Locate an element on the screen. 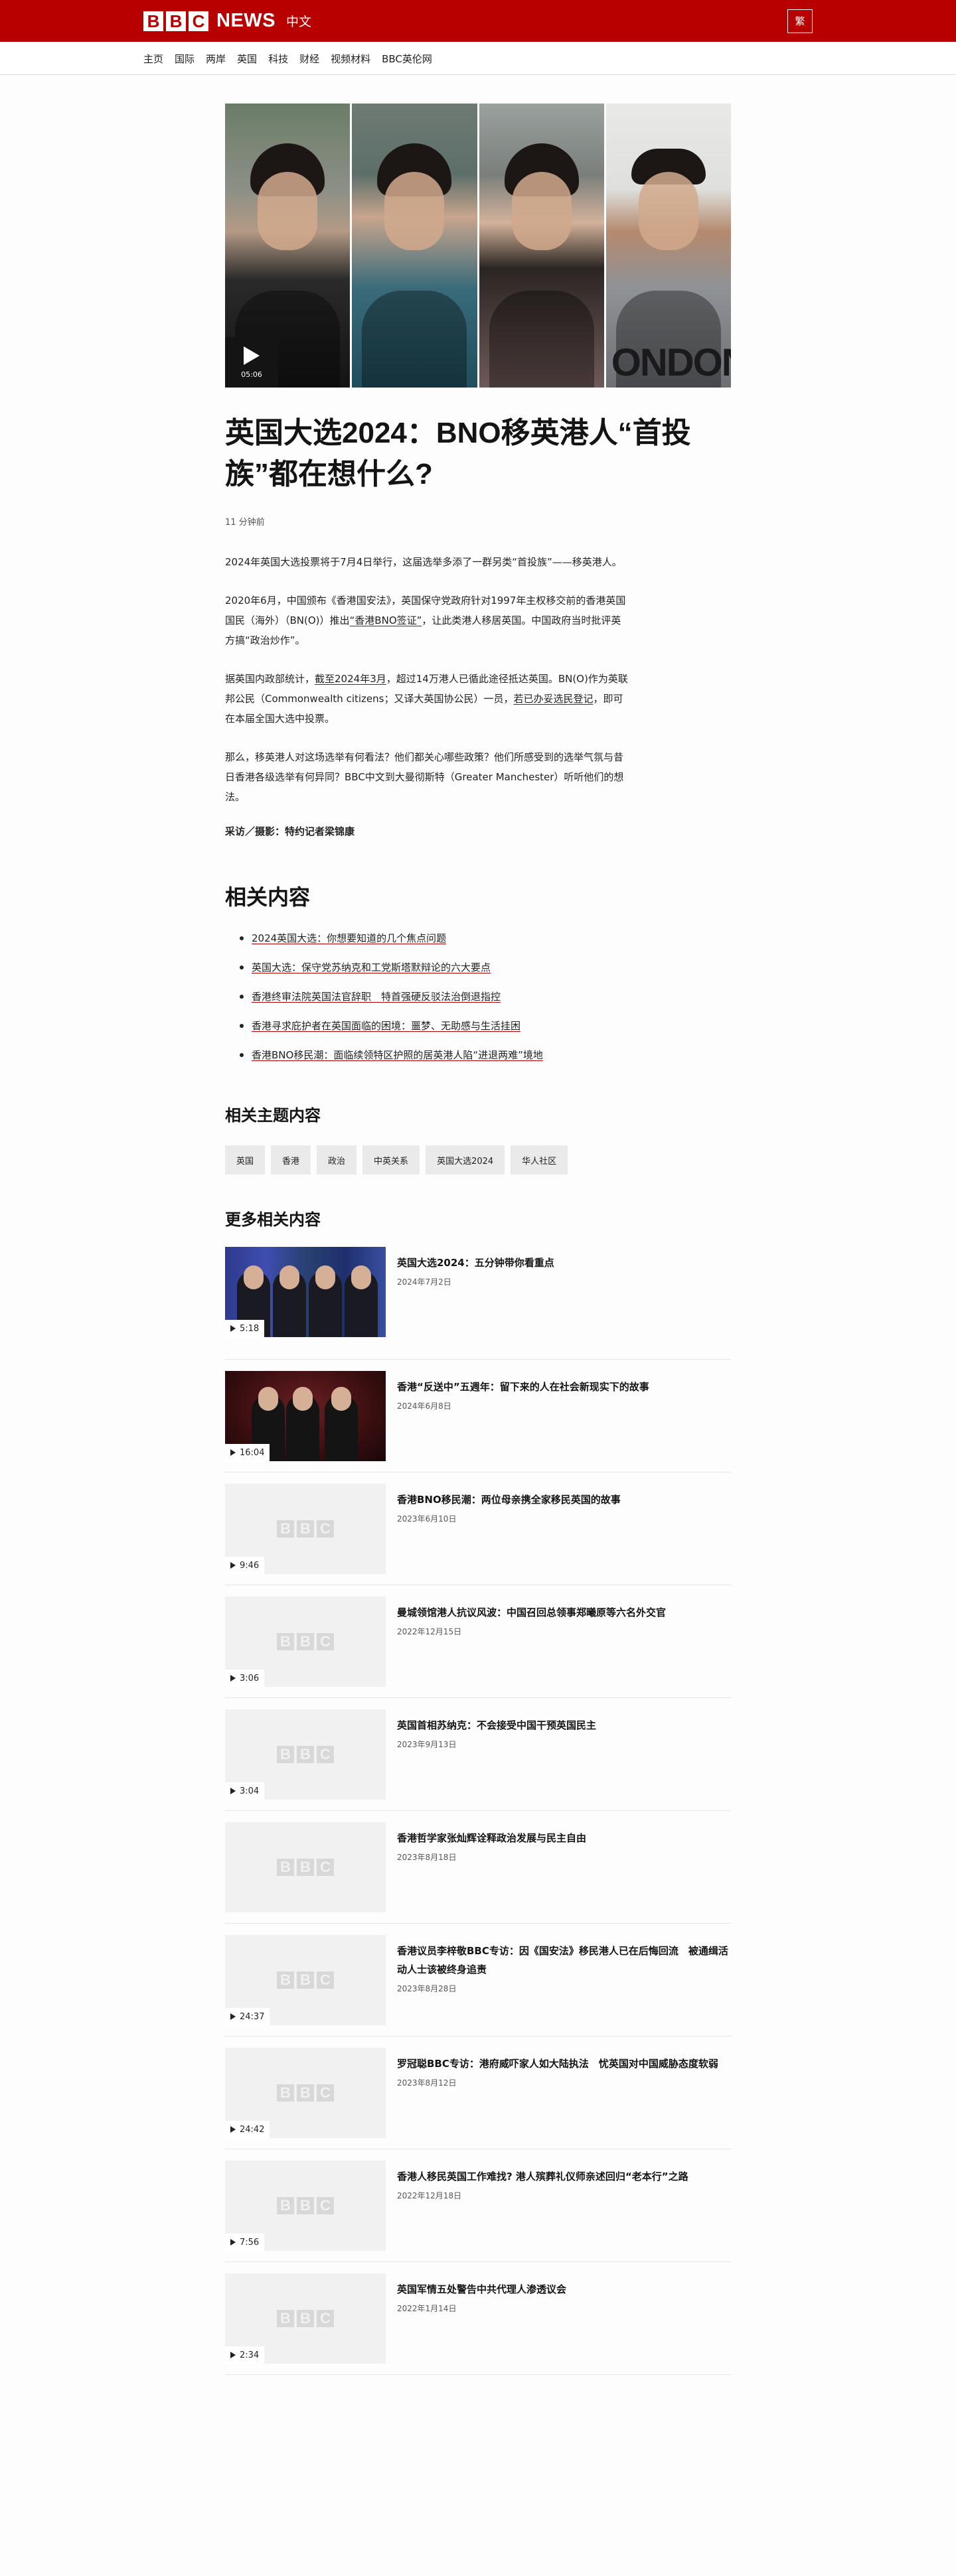  more-content-card: B B C 3:04 英国首相苏纳克：不会接受中国干预英国民主 2023年9月13日 is located at coordinates (478, 1755).